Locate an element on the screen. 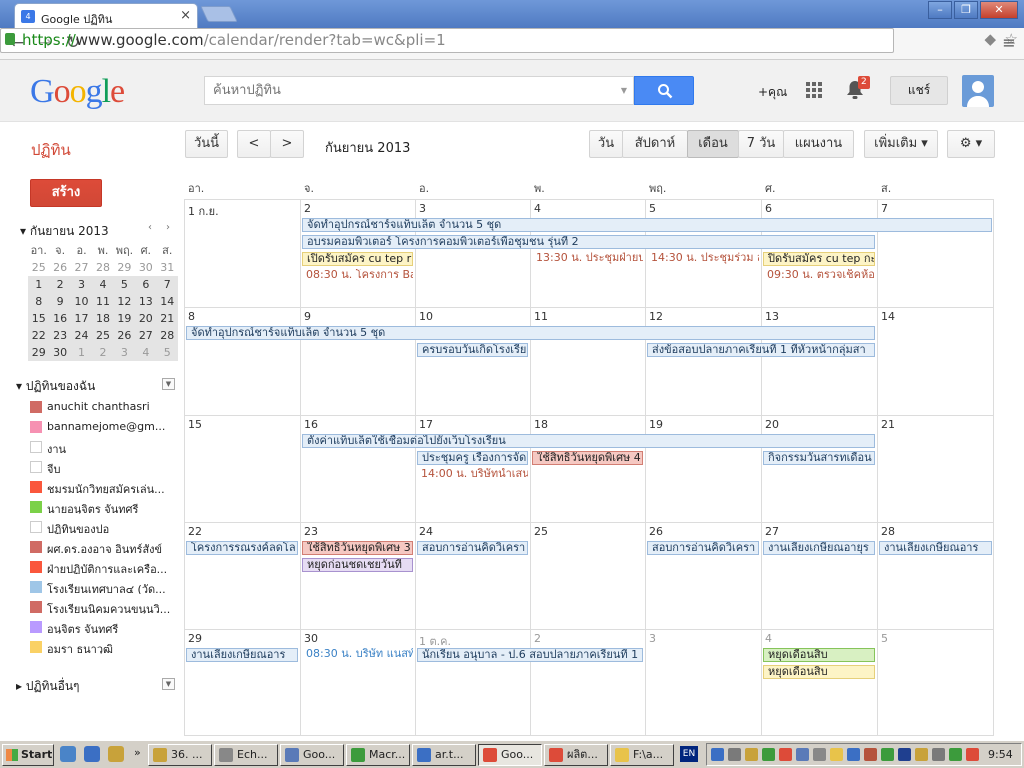 Image resolution: width=1024 pixels, height=768 pixels. my-calendars-menu-icon: ▼ is located at coordinates (168, 384).